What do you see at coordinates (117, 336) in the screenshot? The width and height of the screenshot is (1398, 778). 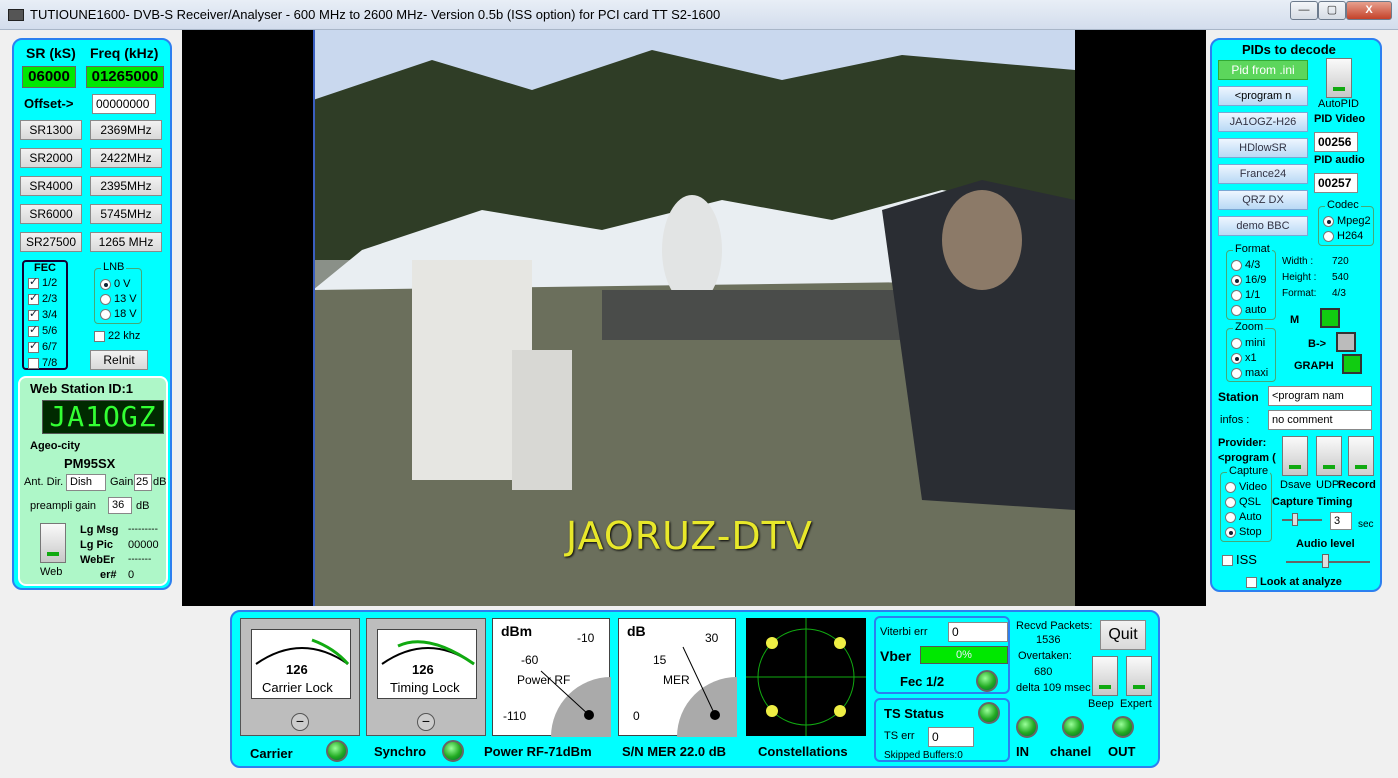 I see `khz22-checkbox: 22 khz` at bounding box center [117, 336].